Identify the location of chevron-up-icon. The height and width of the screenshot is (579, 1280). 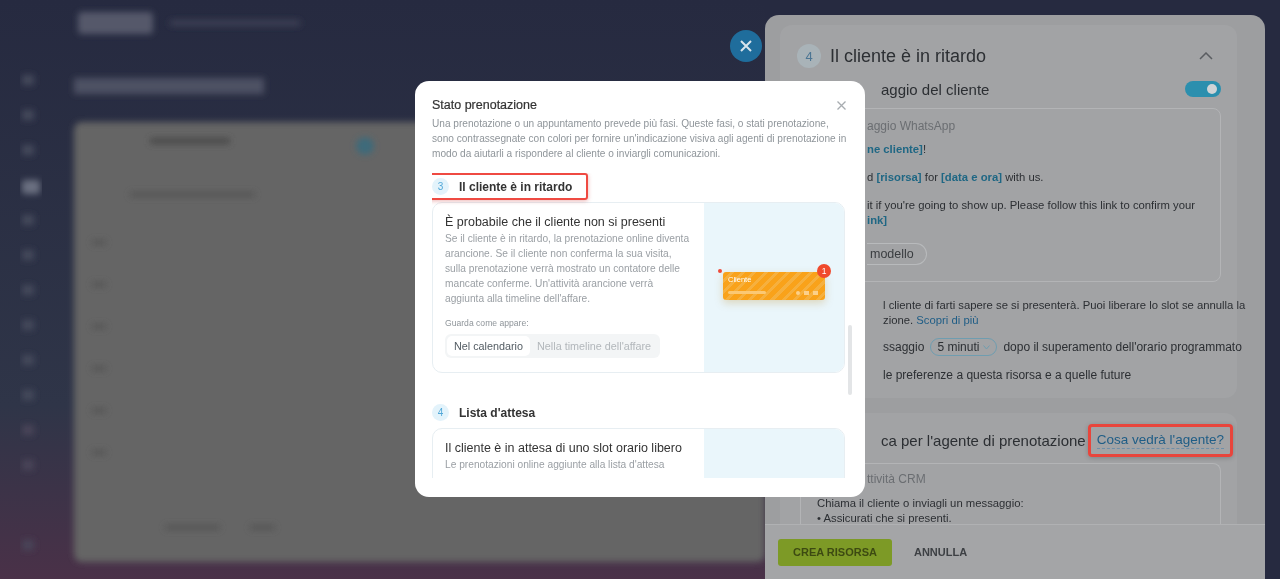
(1206, 56).